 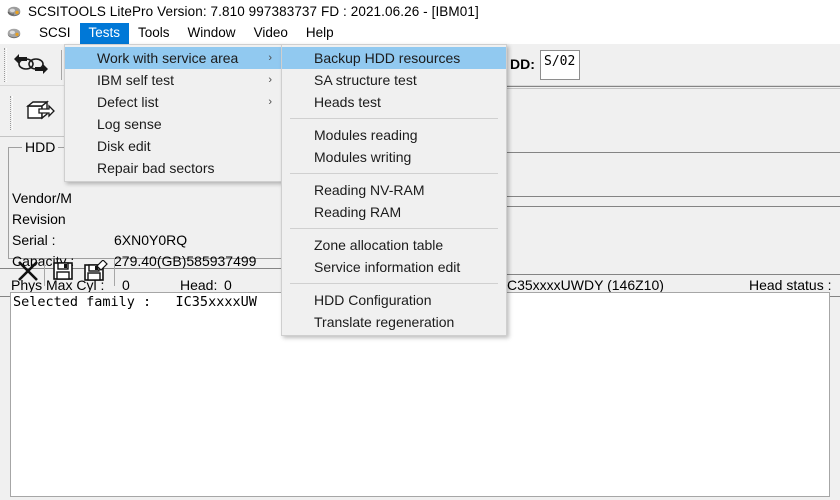 I want to click on menu-item-service-information-edit: Service information edit, so click(x=394, y=267).